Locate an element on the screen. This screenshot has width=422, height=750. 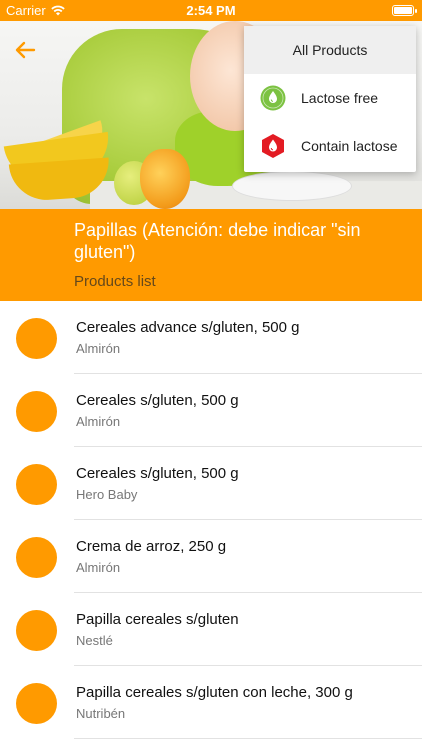
arrow-left-icon is located at coordinates (25, 50).